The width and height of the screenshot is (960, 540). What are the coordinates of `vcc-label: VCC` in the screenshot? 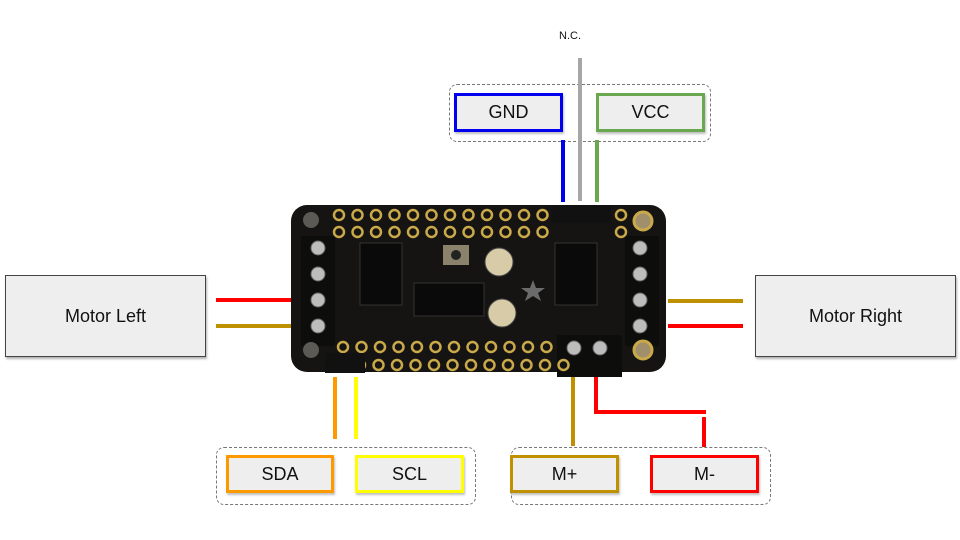 It's located at (650, 112).